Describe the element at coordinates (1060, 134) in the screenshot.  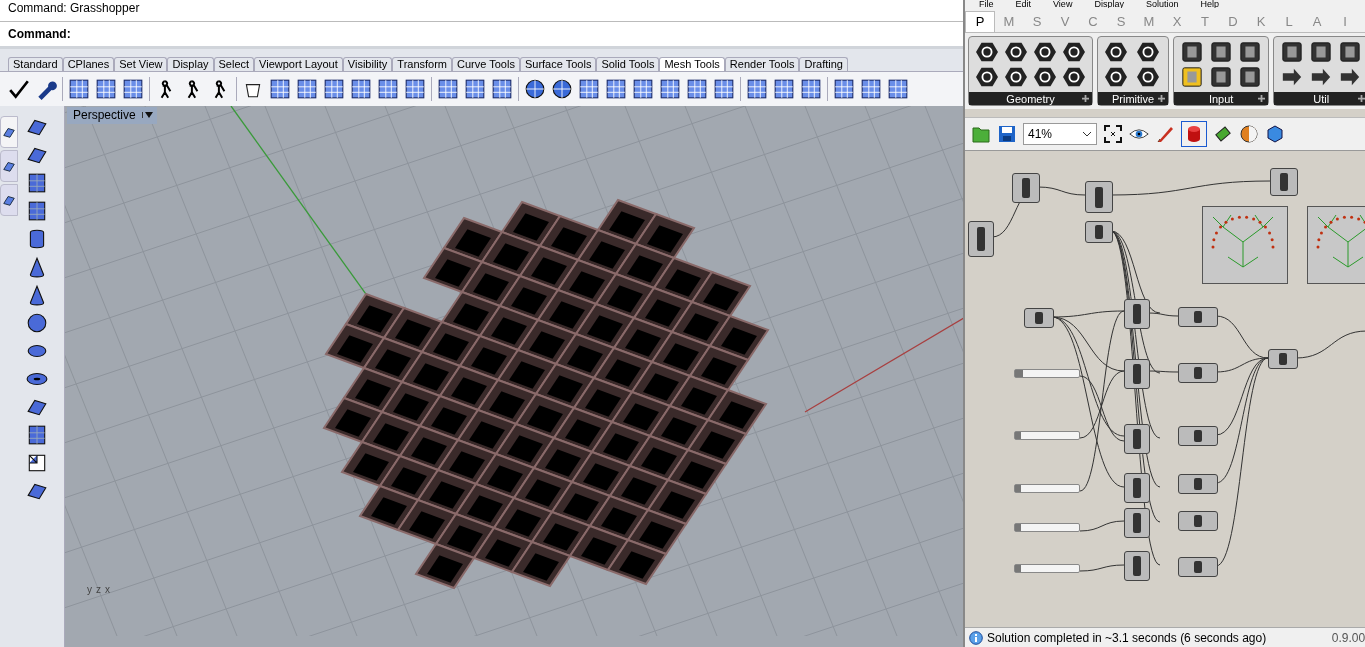
I see `zoom-dropdown: 41%` at that location.